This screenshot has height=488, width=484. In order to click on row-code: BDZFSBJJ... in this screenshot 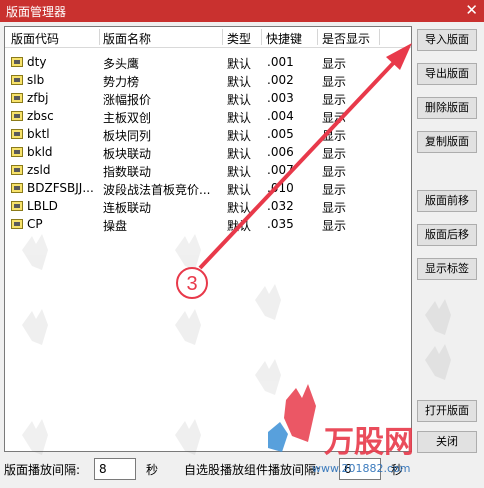, I will do `click(60, 188)`.